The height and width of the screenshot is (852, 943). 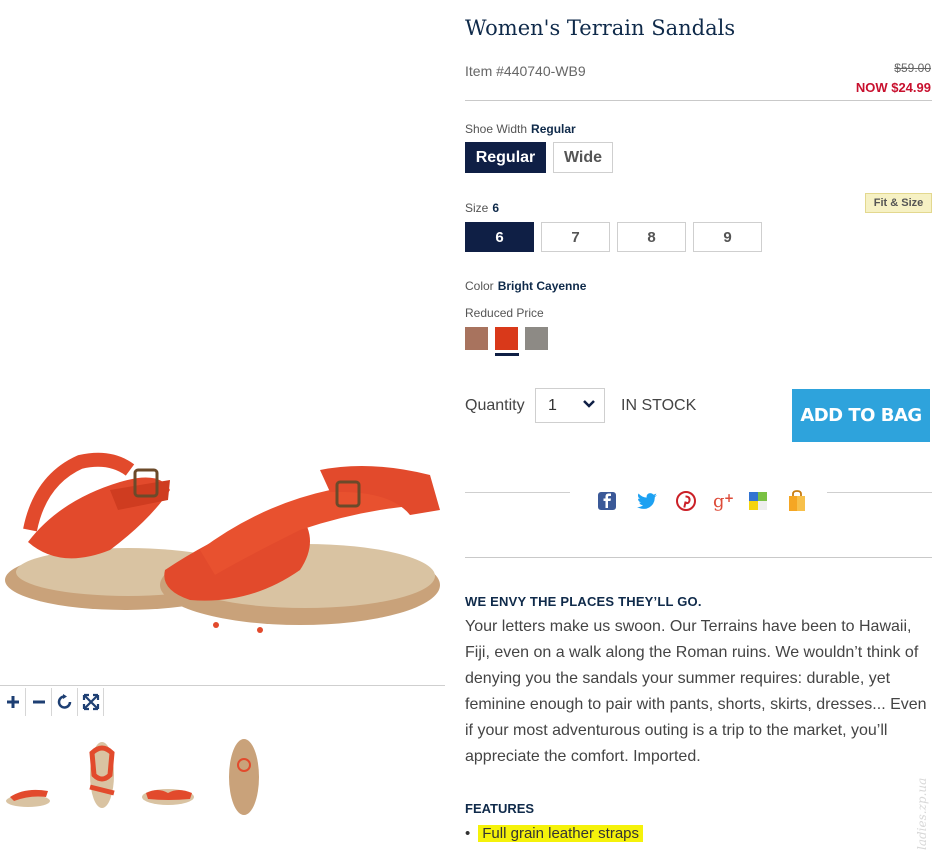 What do you see at coordinates (102, 777) in the screenshot?
I see `thumbnail-top` at bounding box center [102, 777].